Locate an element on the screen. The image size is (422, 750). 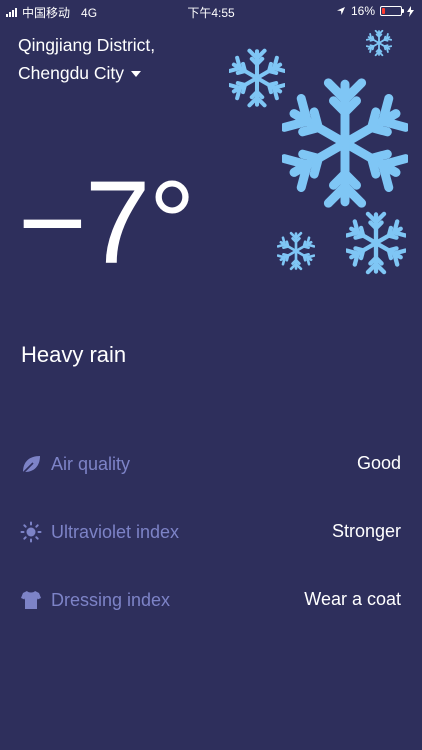
status-bar: 中国移动 4G 下午4:55 16% is located at coordinates (211, 11).